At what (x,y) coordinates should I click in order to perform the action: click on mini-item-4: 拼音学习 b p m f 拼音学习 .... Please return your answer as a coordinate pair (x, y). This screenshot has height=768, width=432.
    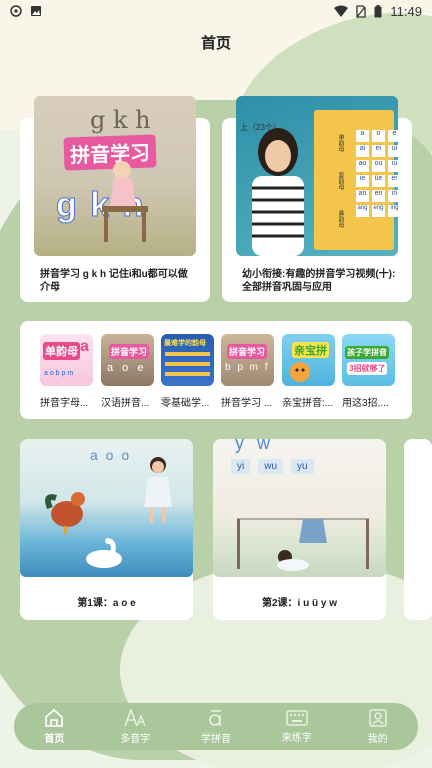
    Looking at the image, I should click on (247, 371).